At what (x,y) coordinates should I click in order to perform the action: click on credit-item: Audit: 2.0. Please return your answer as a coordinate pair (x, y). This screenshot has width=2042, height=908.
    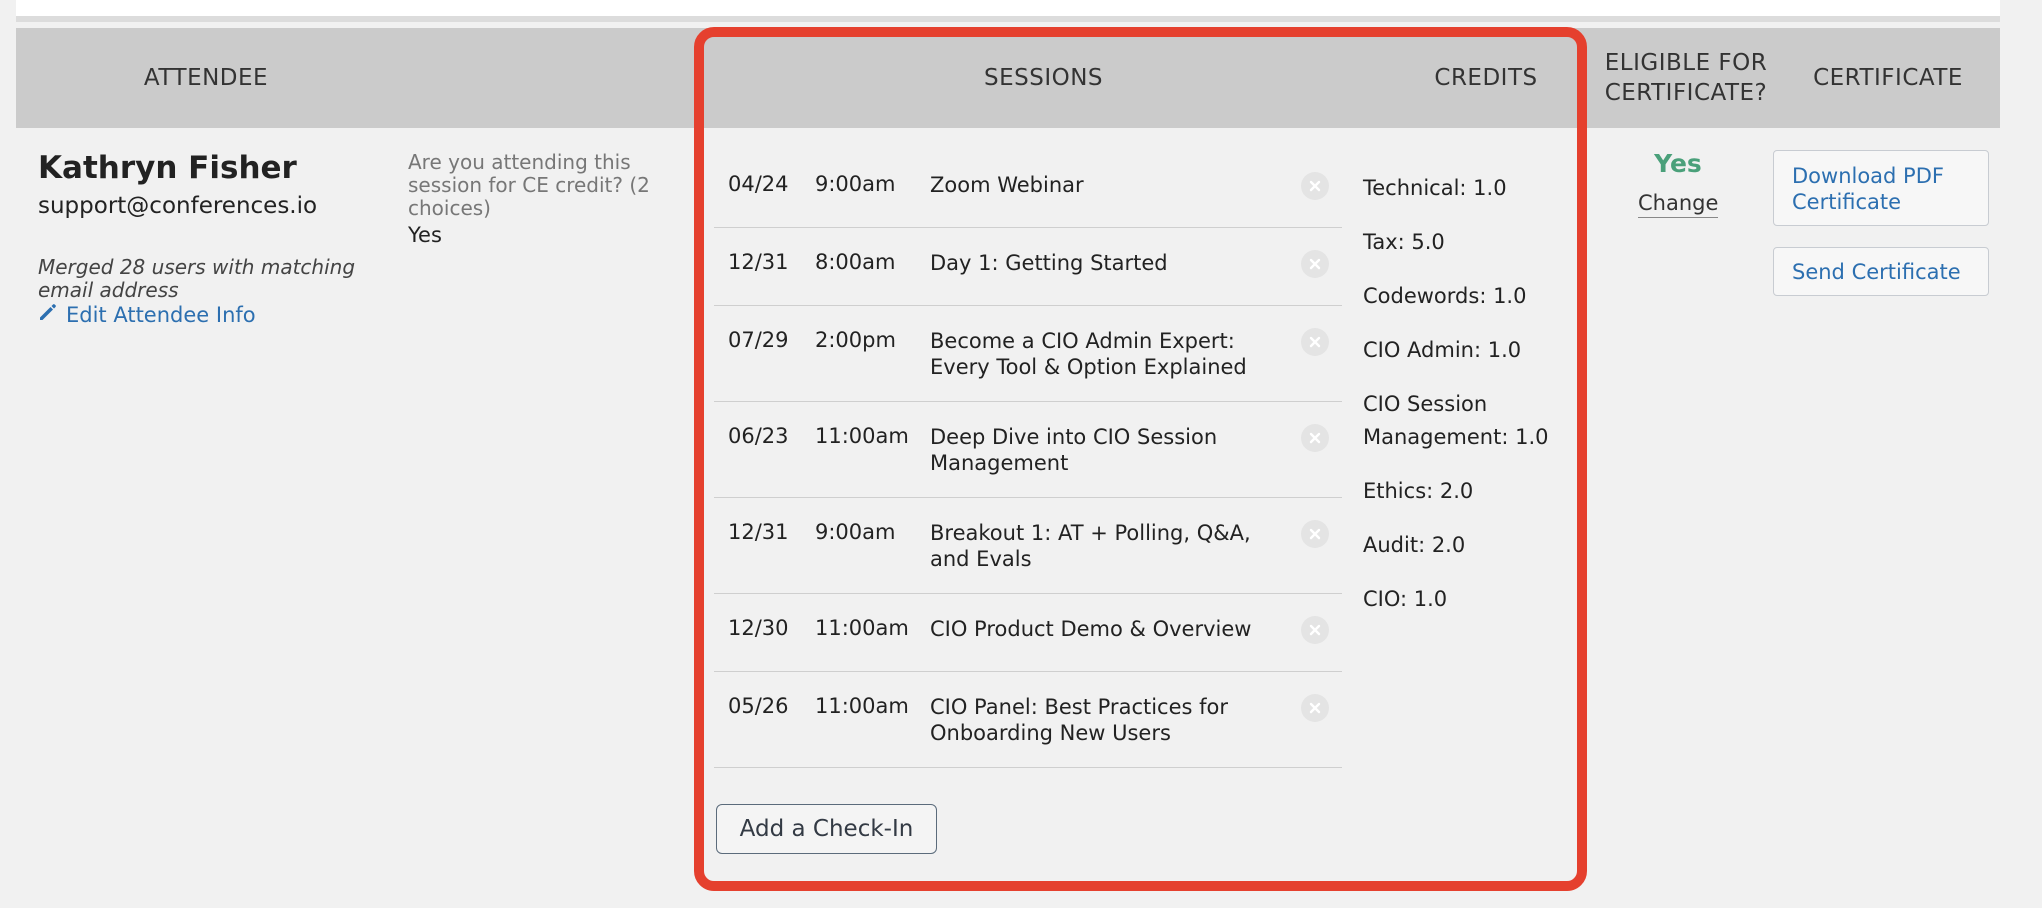
    Looking at the image, I should click on (1414, 545).